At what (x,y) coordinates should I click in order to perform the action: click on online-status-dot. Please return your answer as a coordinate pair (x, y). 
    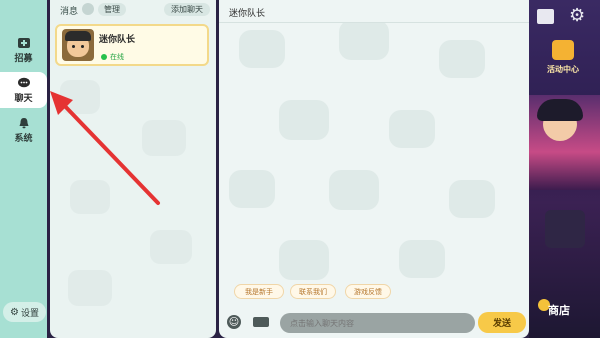
    Looking at the image, I should click on (104, 57).